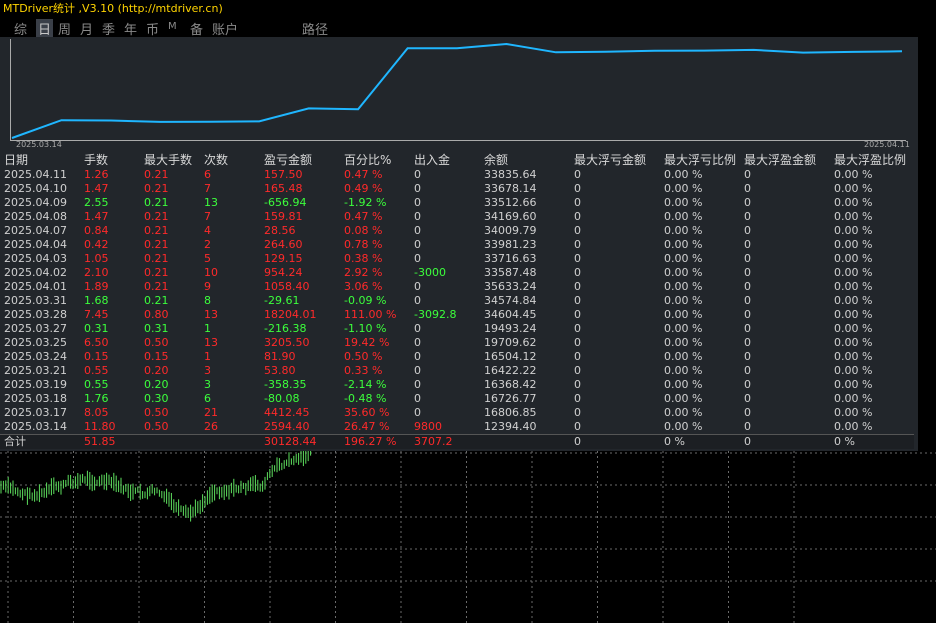 This screenshot has height=623, width=936. I want to click on cell: 264.60, so click(283, 244).